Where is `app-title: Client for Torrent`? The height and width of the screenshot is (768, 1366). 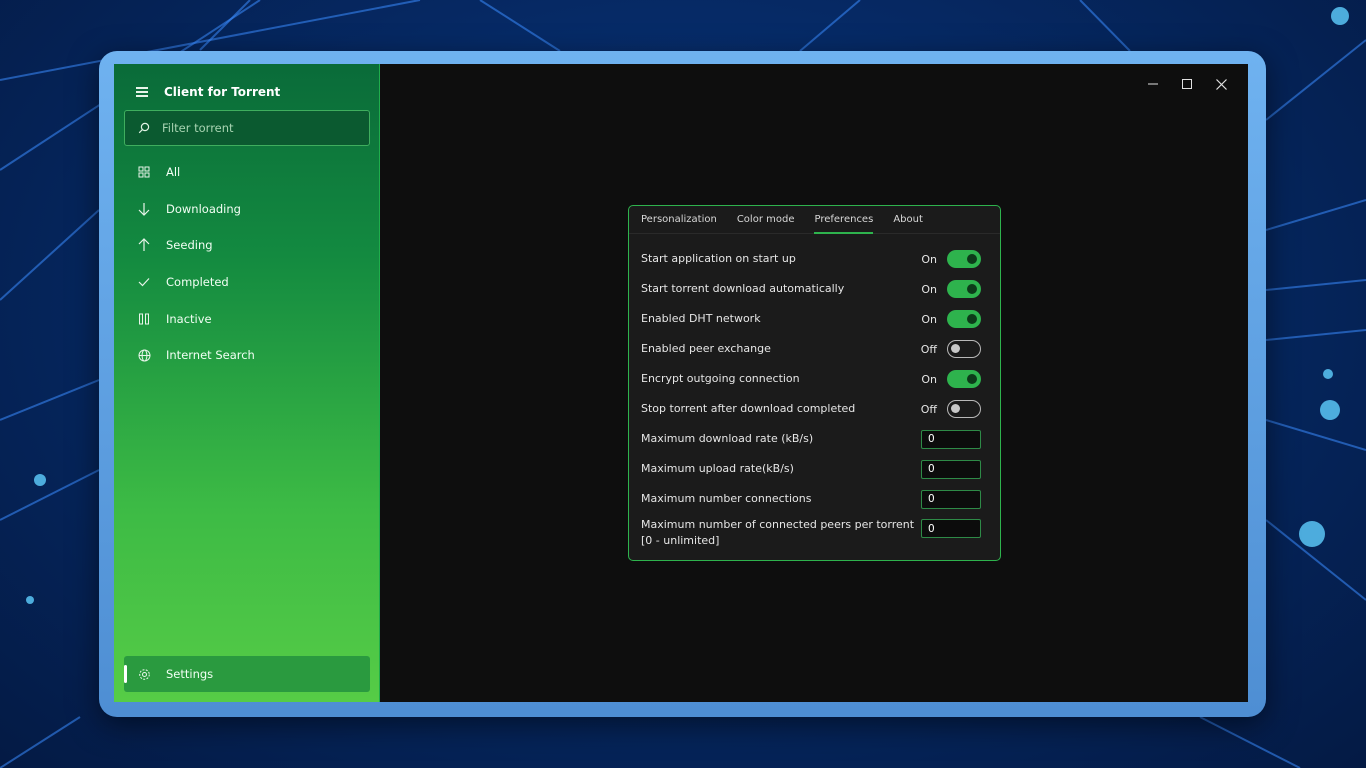
app-title: Client for Torrent is located at coordinates (222, 92).